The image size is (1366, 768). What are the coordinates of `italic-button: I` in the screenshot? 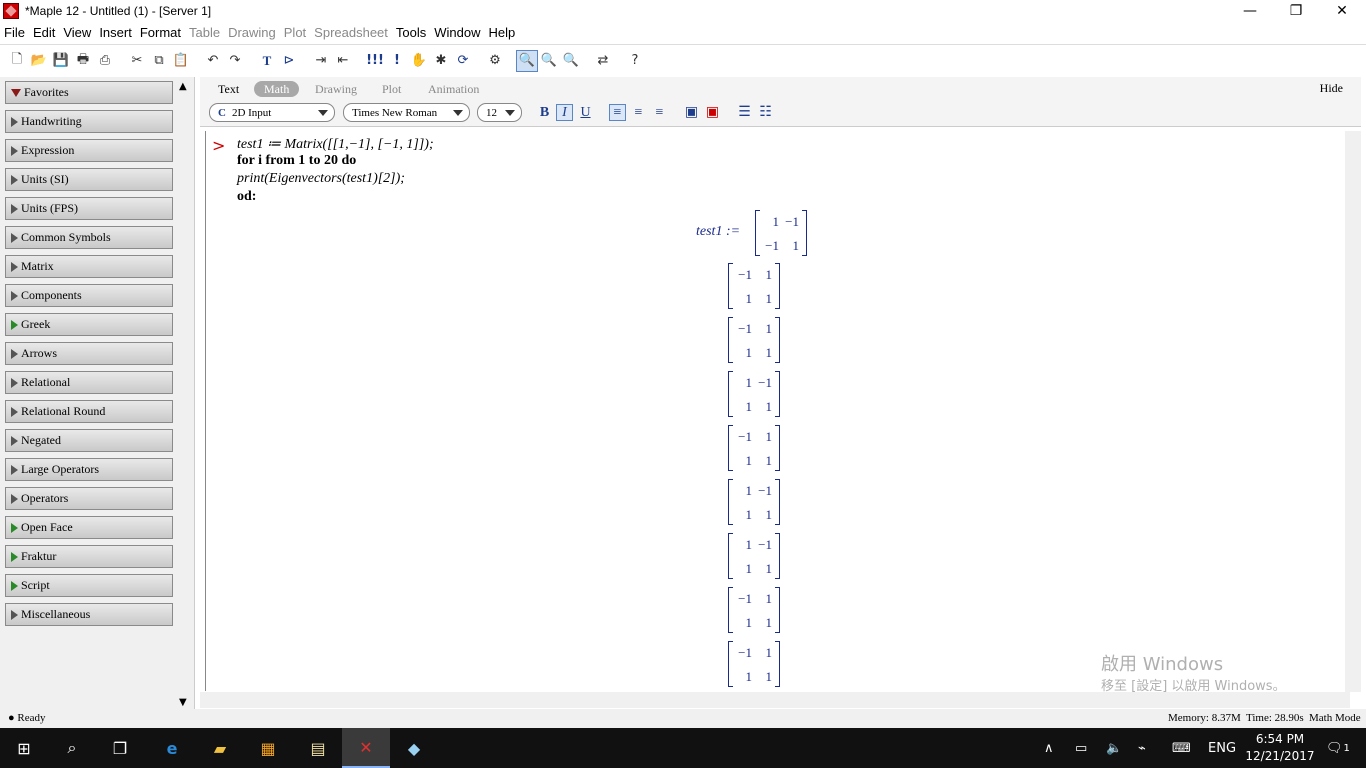 It's located at (564, 112).